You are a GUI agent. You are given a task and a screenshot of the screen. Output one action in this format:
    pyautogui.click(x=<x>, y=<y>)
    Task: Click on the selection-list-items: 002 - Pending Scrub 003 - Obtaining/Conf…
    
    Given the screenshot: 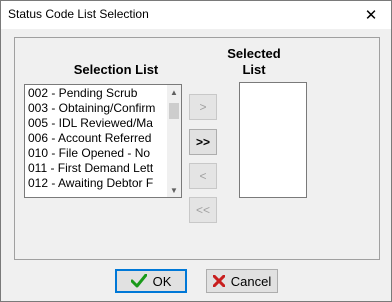 What is the action you would take?
    pyautogui.click(x=96, y=138)
    